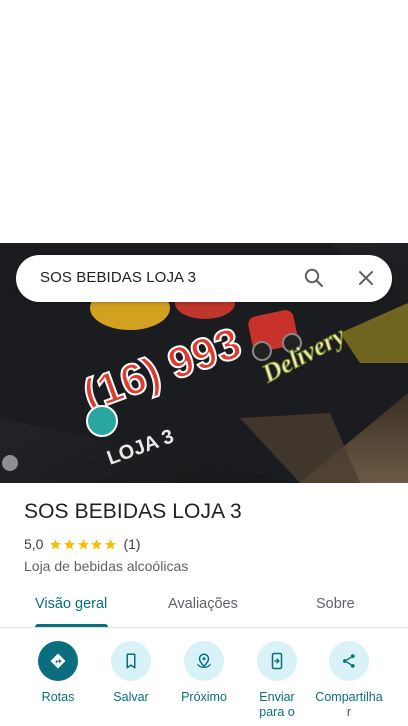  I want to click on place-title: SOS BEBIDAS LOJA 3, so click(133, 511).